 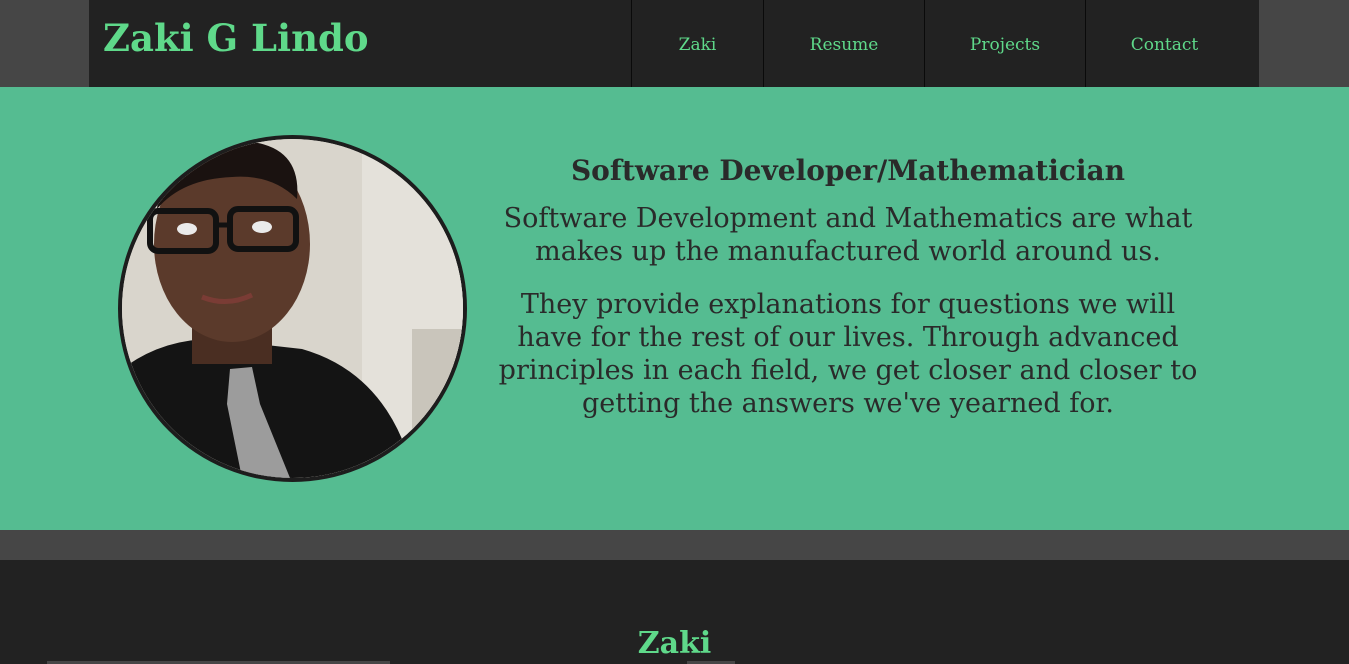 I want to click on profile-photo-image, so click(x=292, y=308).